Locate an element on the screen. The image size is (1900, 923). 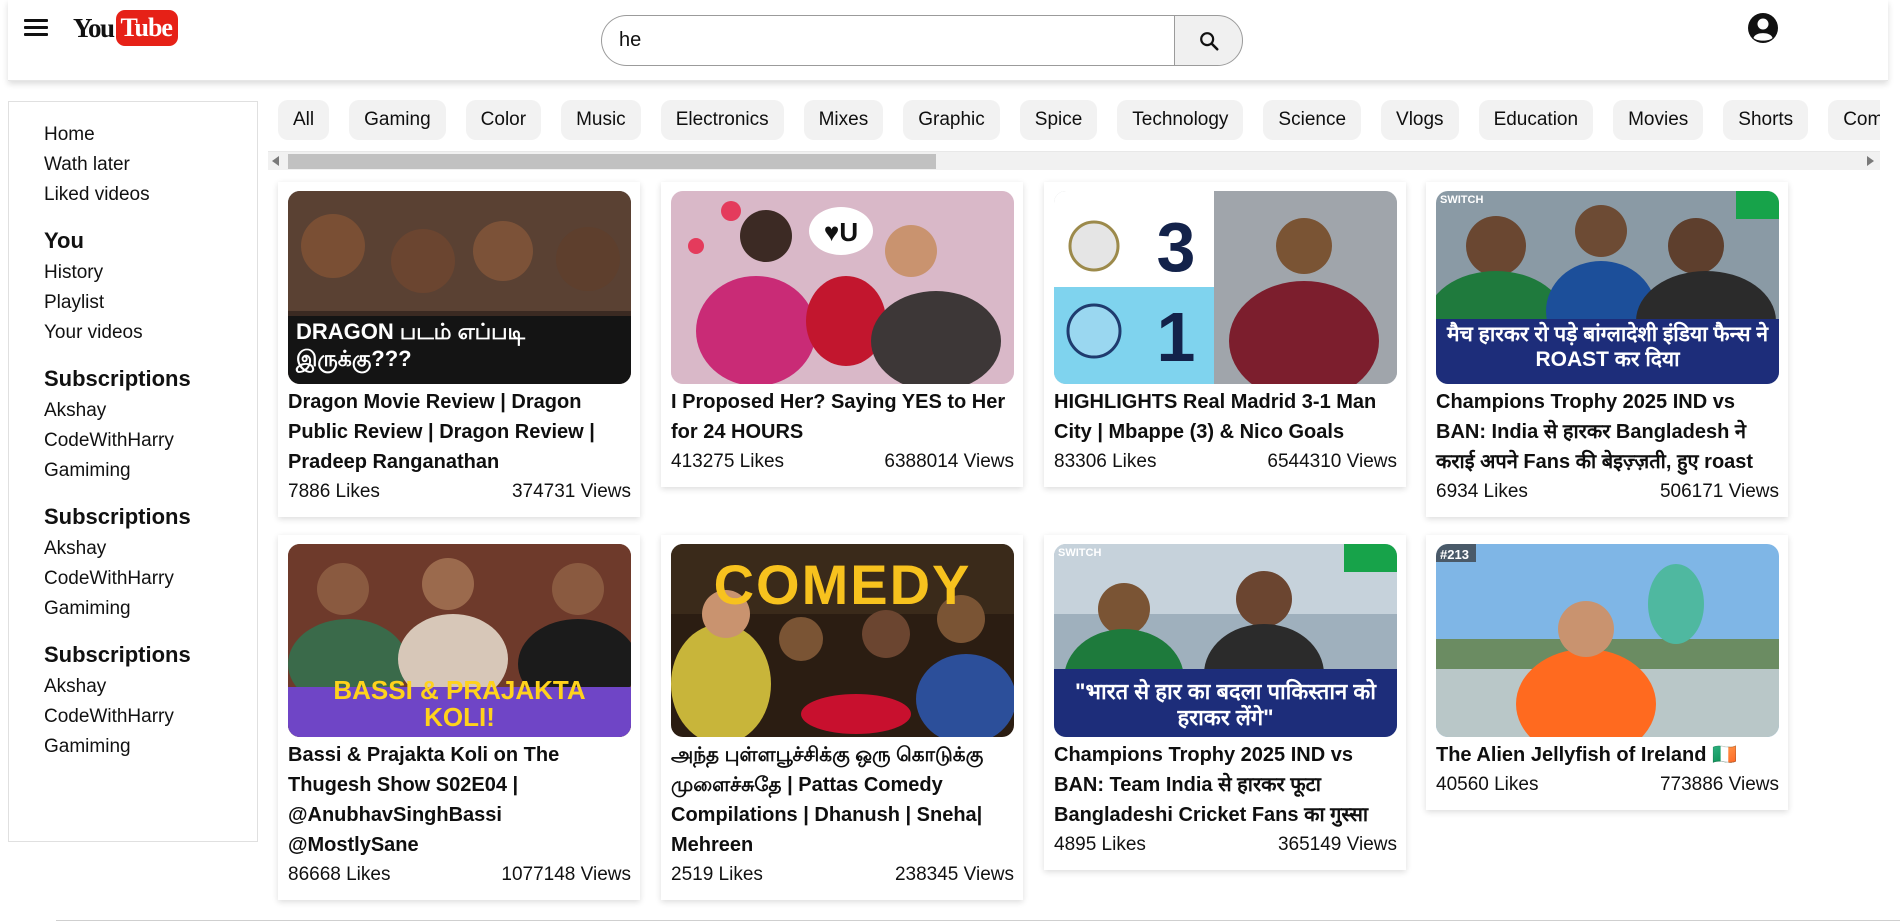
video-likes: 83306 Likes is located at coordinates (1105, 461).